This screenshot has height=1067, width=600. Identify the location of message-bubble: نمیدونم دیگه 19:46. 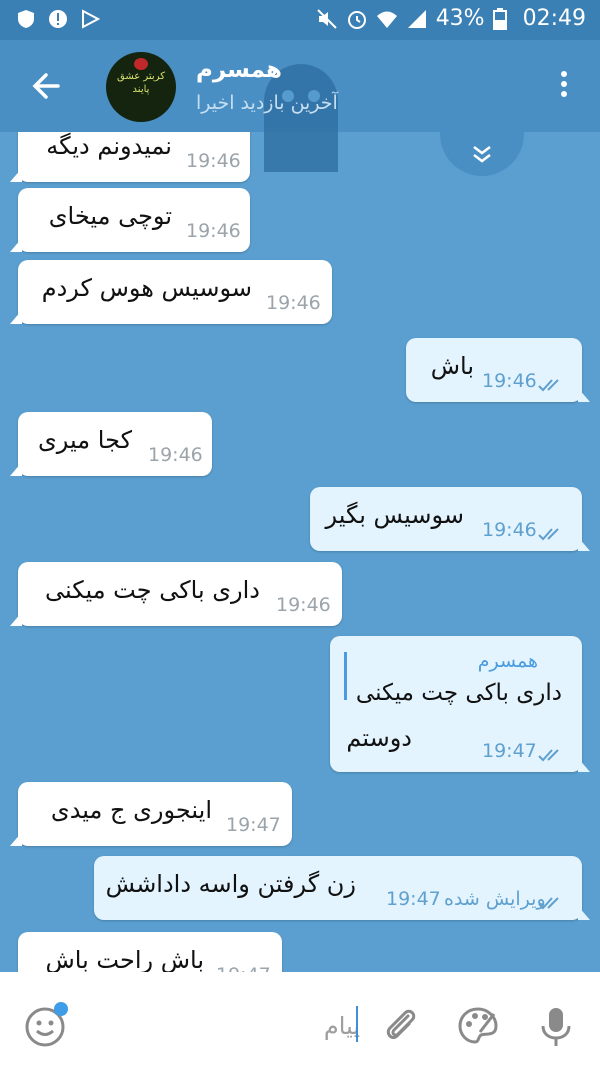
(130, 157).